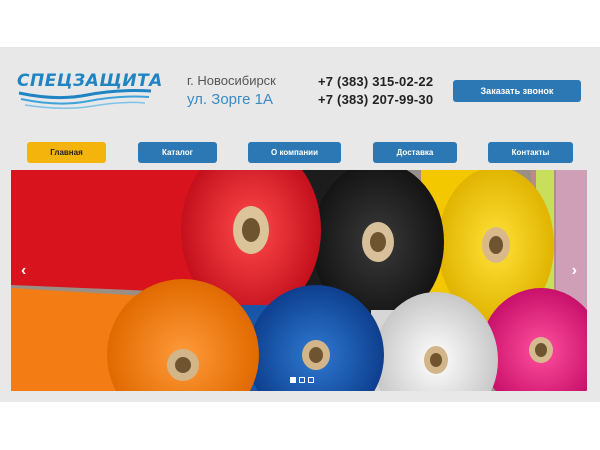 This screenshot has width=600, height=450. I want to click on chevron-right-icon: ›, so click(574, 271).